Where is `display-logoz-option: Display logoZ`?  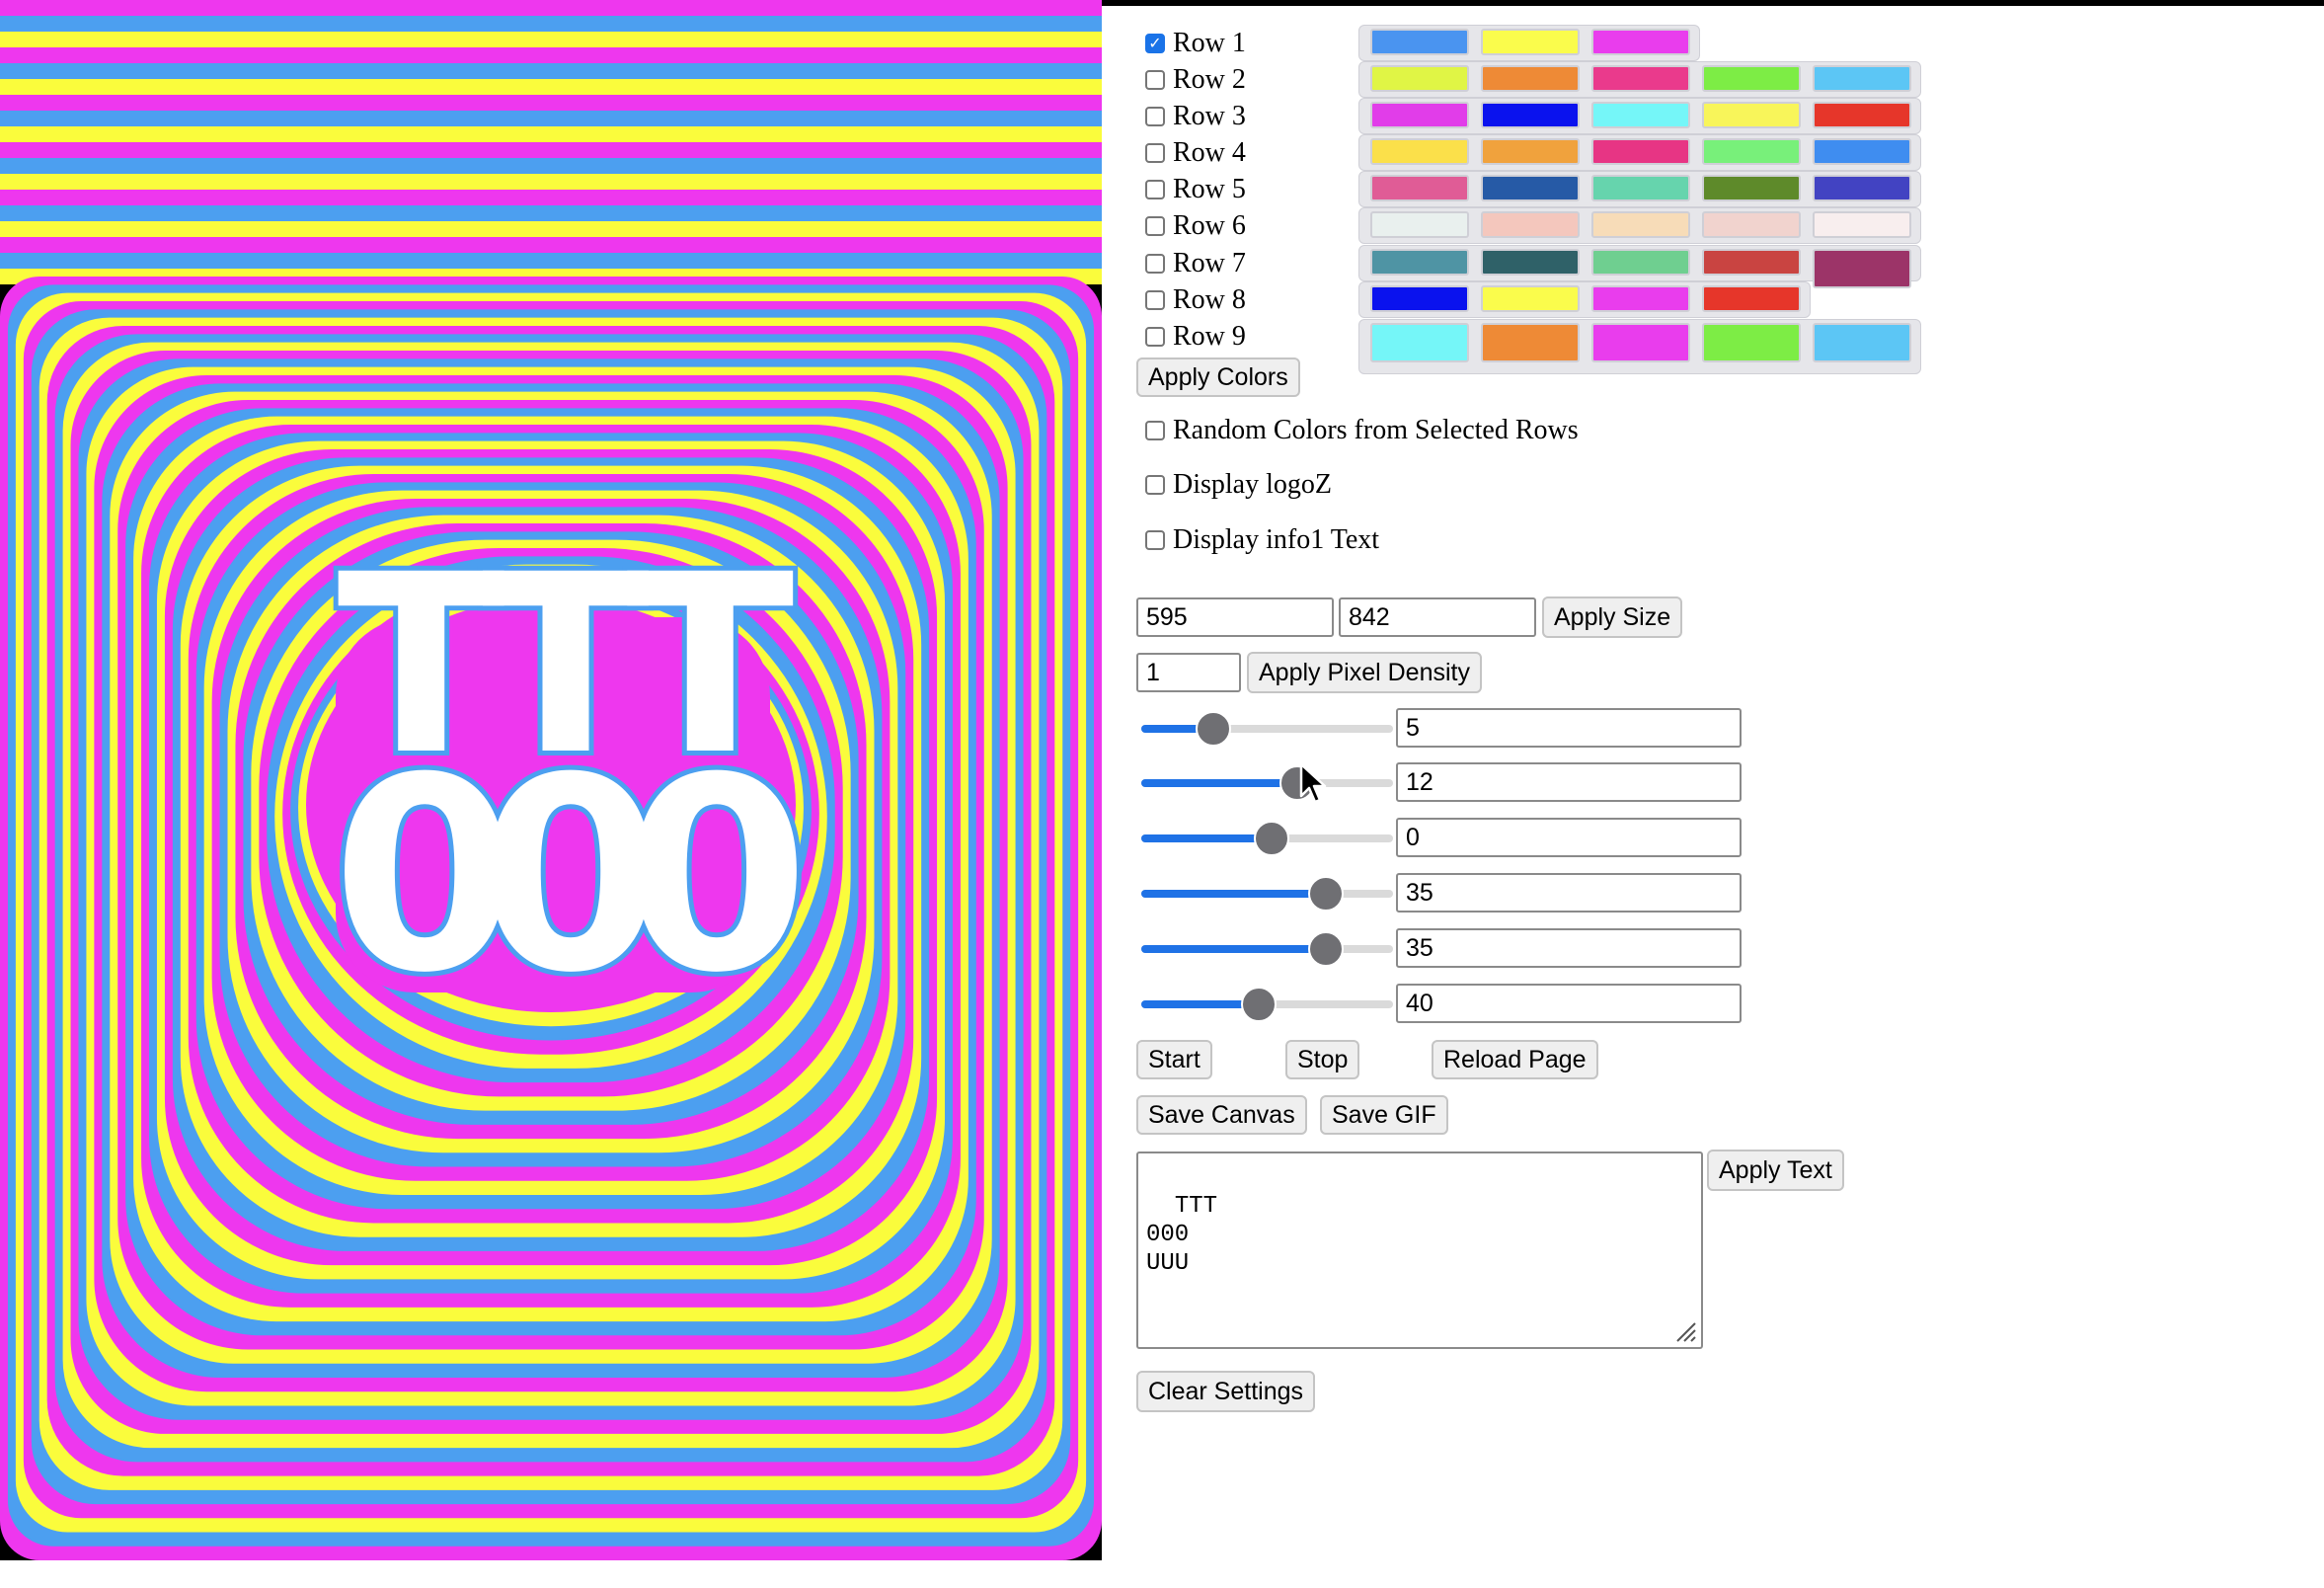 display-logoz-option: Display logoZ is located at coordinates (1238, 485).